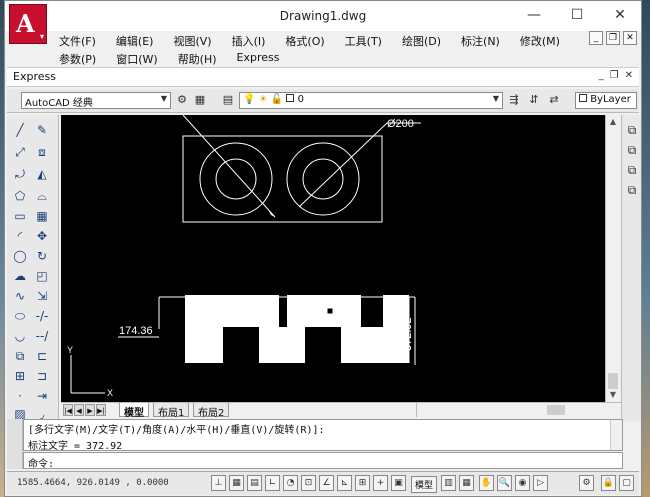 The width and height of the screenshot is (650, 497). I want to click on send-under-icon: ⧉, so click(632, 190).